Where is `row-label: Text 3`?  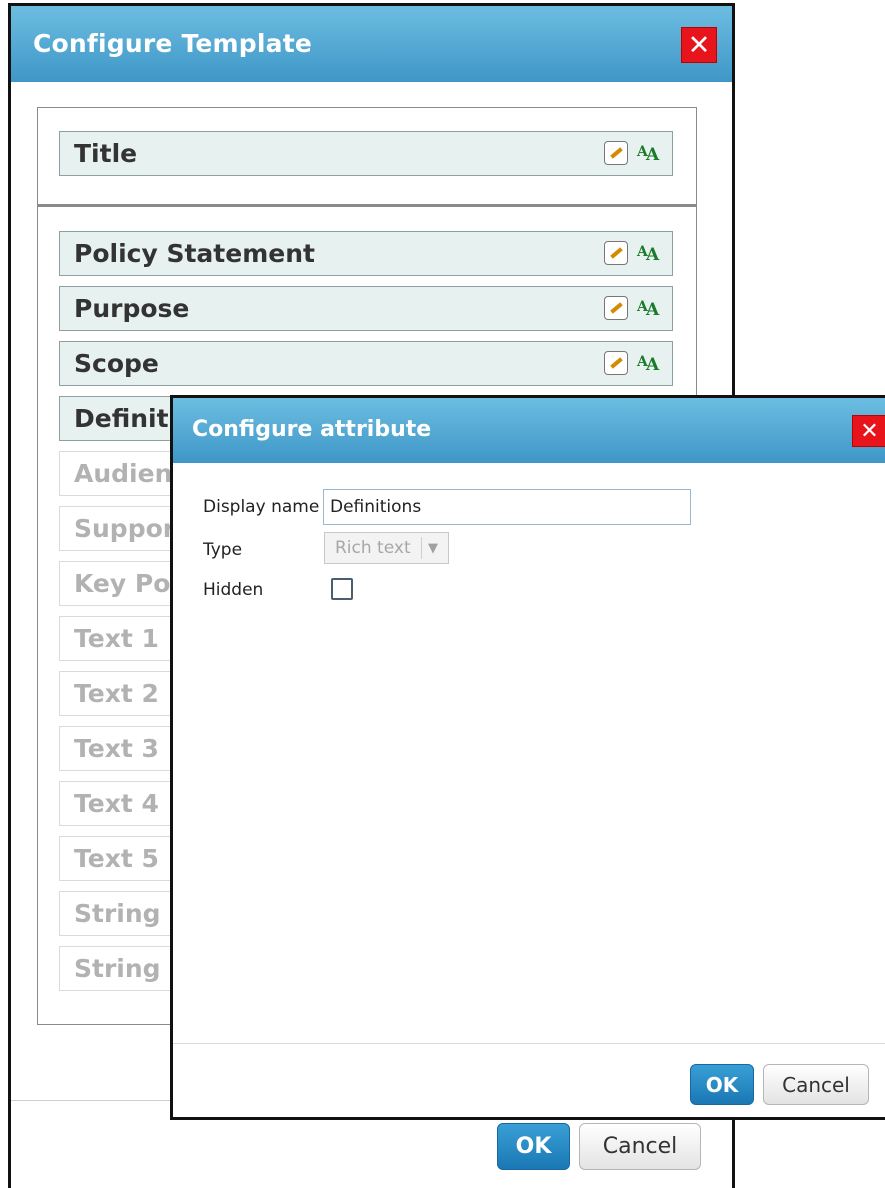
row-label: Text 3 is located at coordinates (116, 748).